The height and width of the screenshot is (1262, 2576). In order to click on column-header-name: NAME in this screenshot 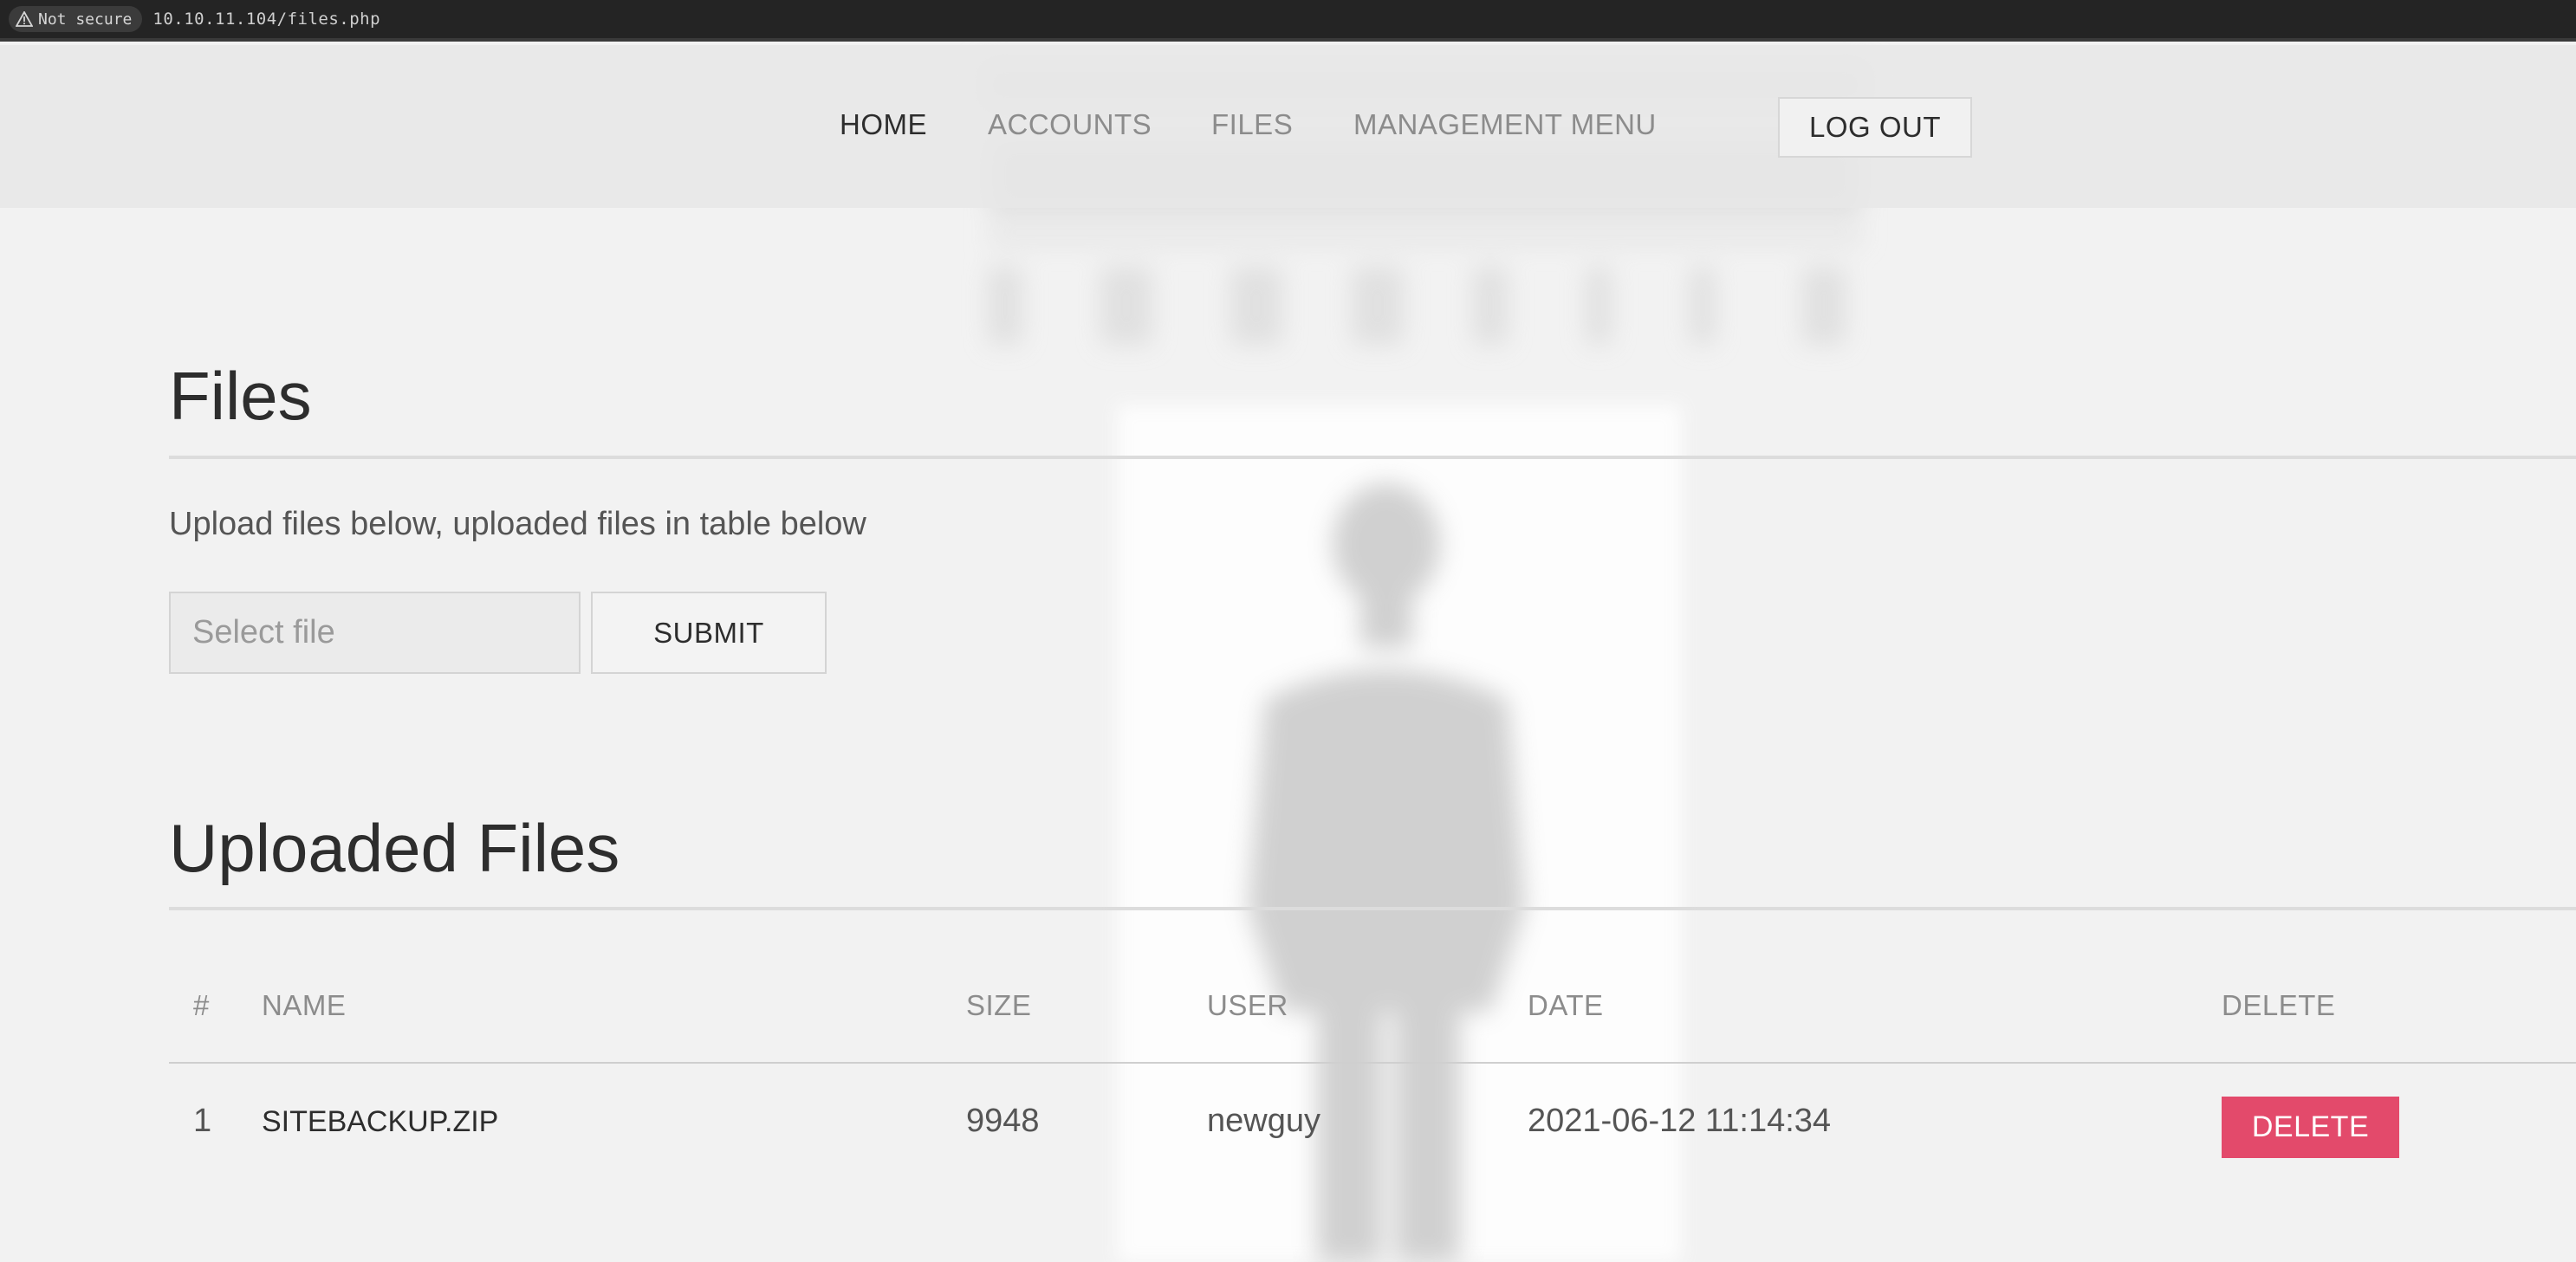, I will do `click(305, 1005)`.